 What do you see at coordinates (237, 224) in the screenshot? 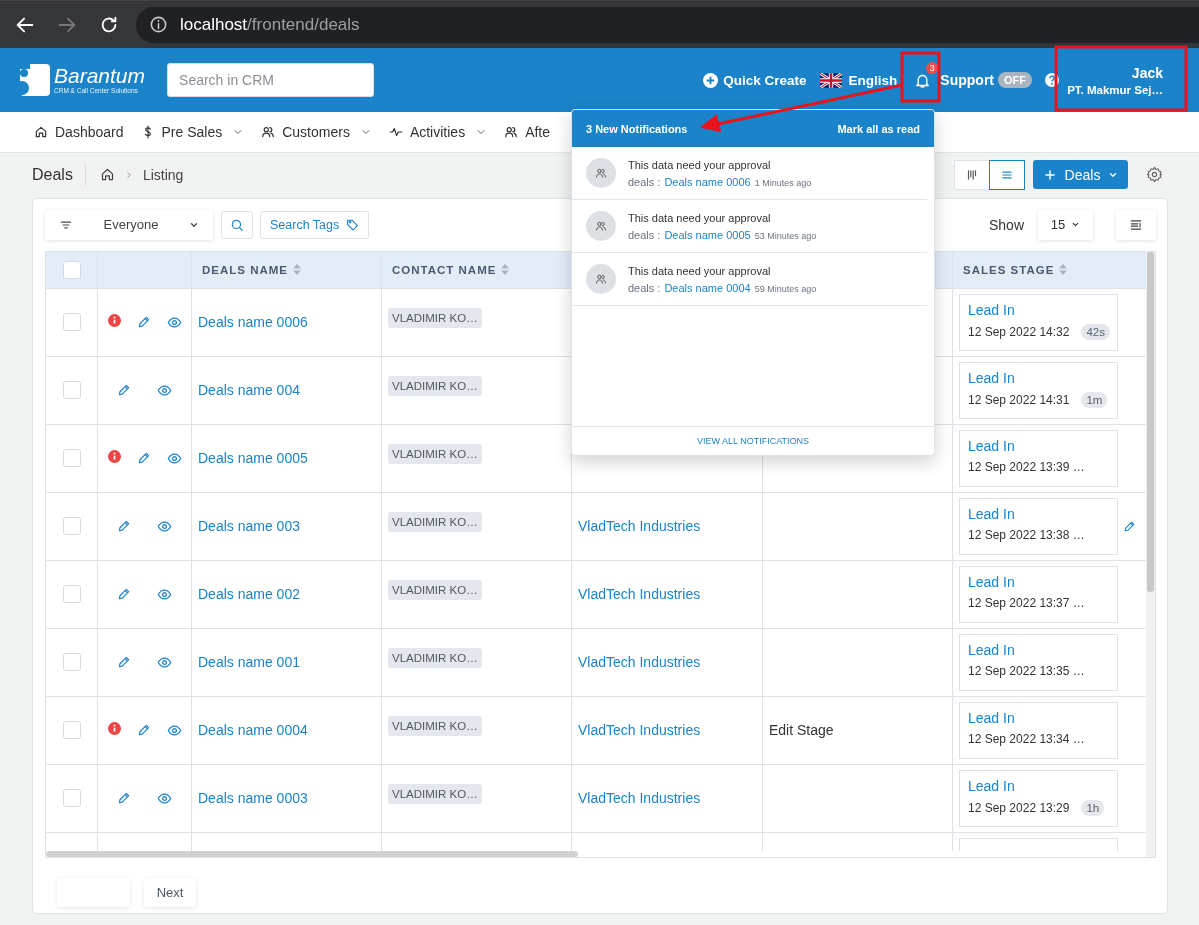
I see `search-button` at bounding box center [237, 224].